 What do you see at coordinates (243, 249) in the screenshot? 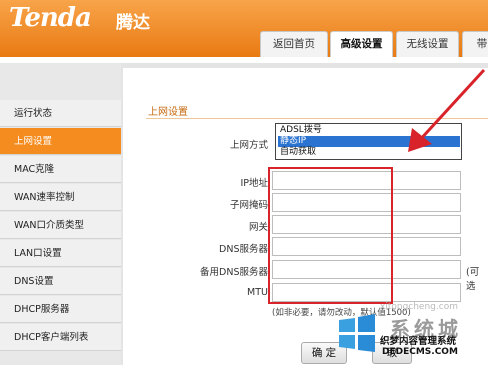
I see `dns-label: DNS服务器` at bounding box center [243, 249].